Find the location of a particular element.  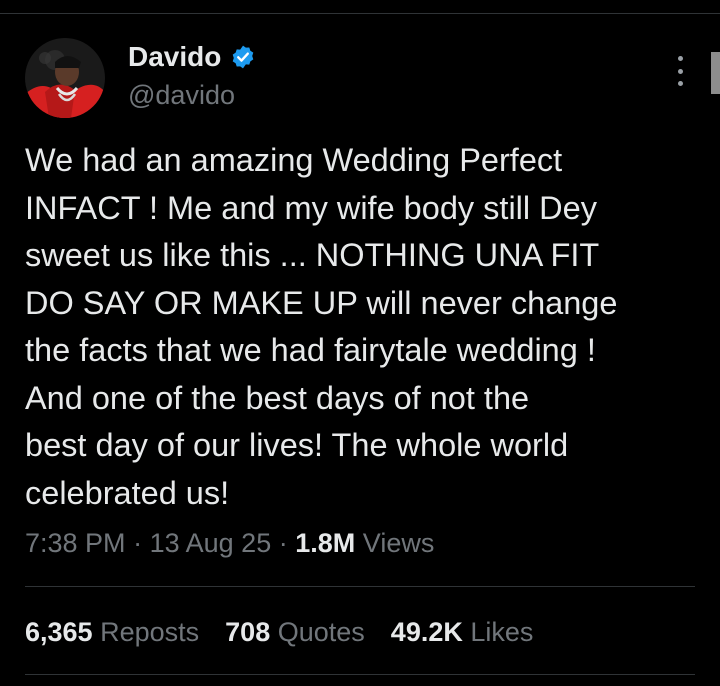

quotes-label: Quotes is located at coordinates (321, 632).